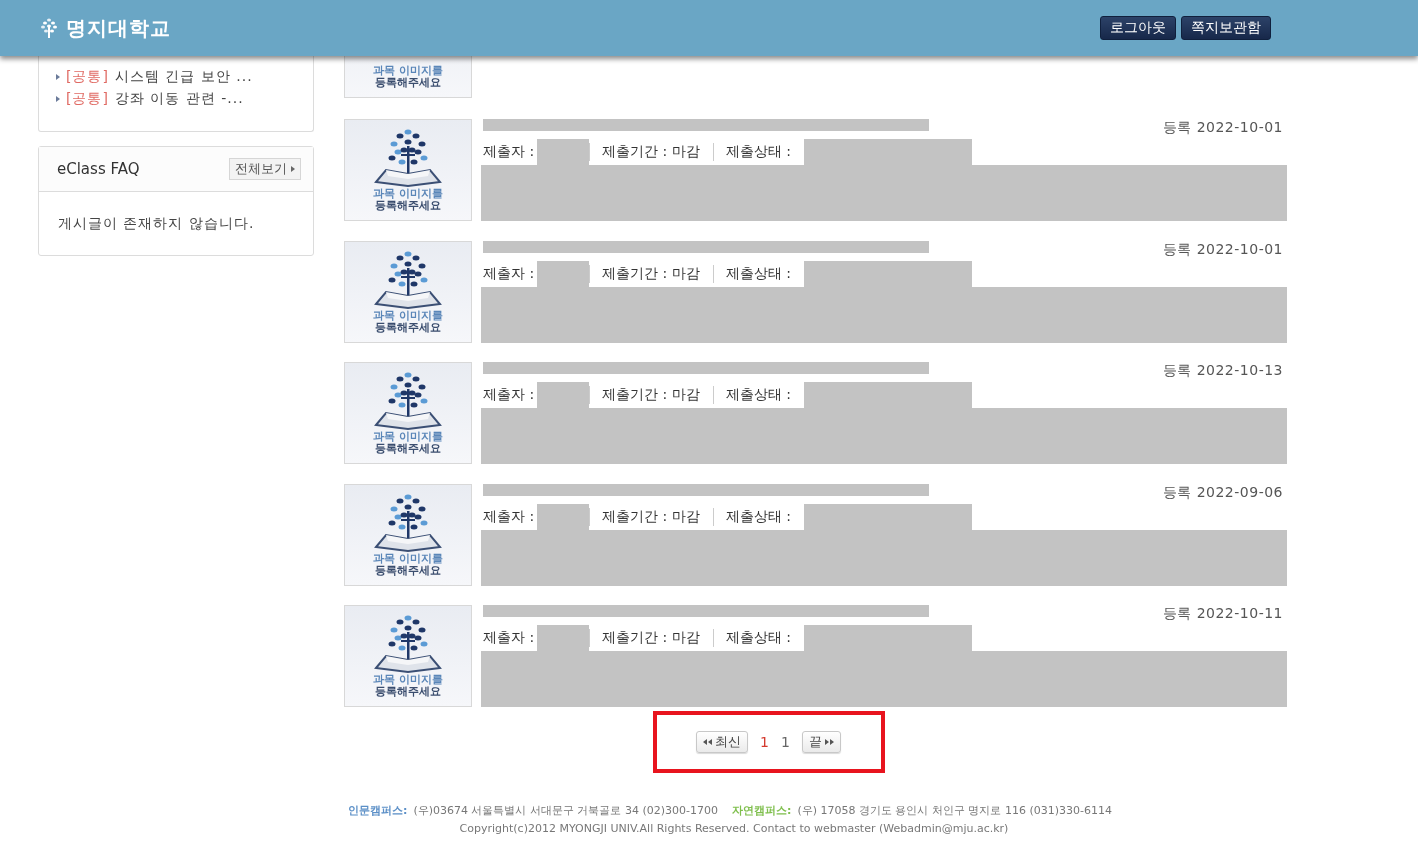 Image resolution: width=1418 pixels, height=857 pixels. I want to click on first-page-button: 최신, so click(722, 741).